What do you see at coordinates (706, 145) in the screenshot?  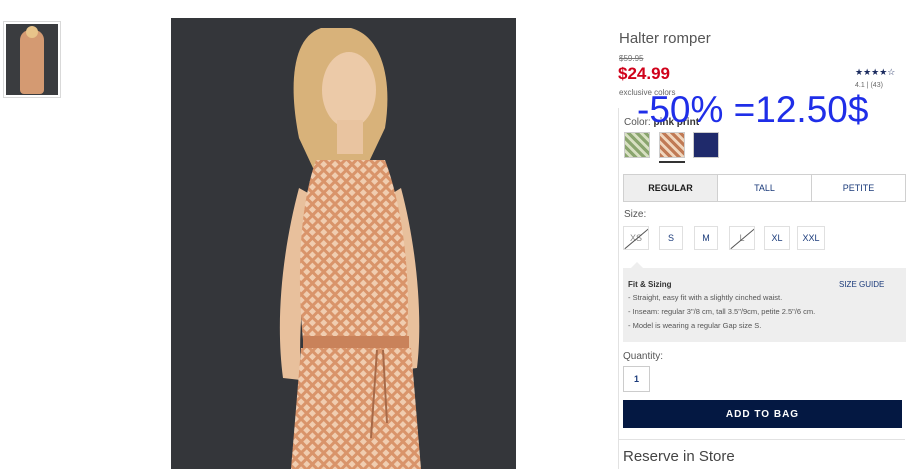 I see `color-swatch-navy` at bounding box center [706, 145].